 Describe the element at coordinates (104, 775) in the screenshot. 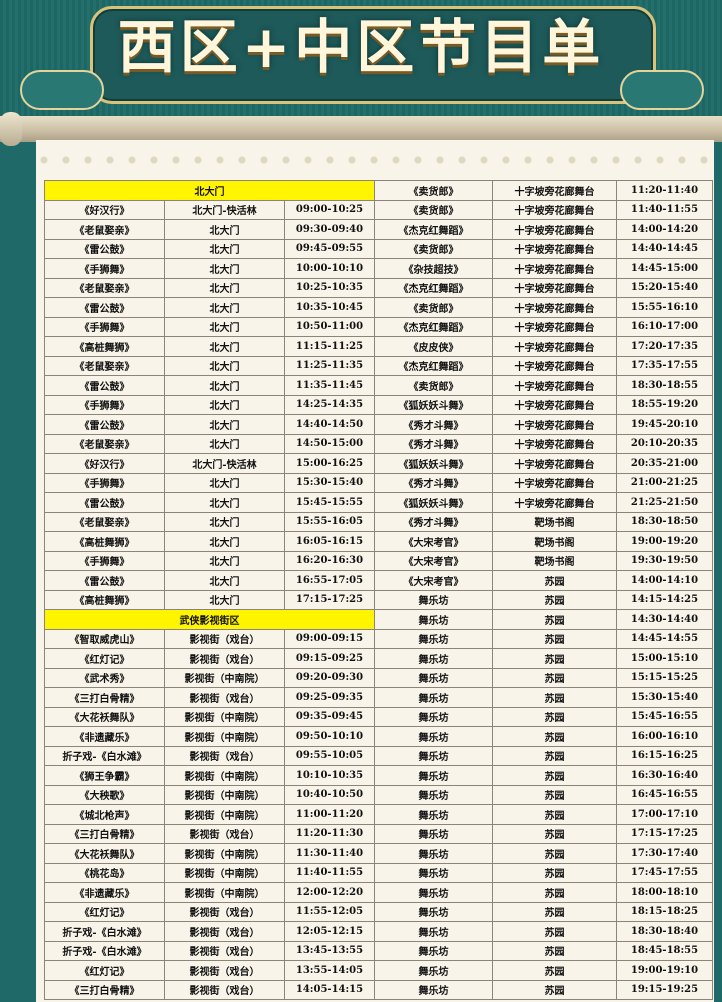

I see `left-program-cell: 《狮王争霸》` at that location.